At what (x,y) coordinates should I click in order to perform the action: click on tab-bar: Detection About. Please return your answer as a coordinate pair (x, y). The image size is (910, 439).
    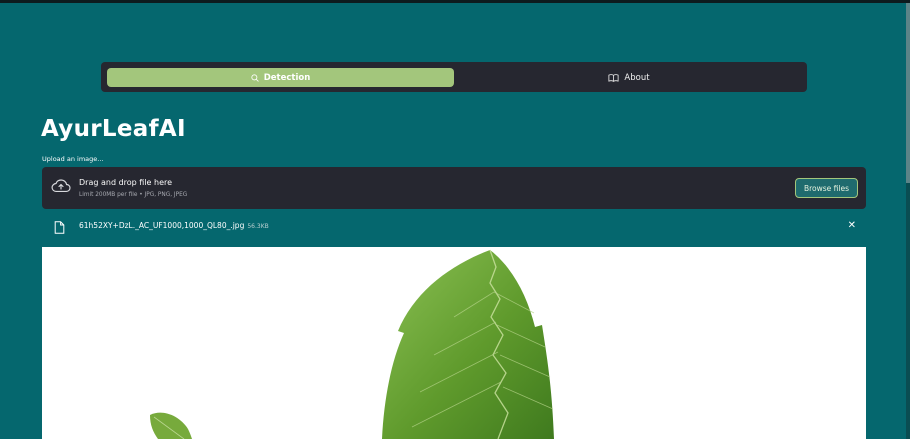
    Looking at the image, I should click on (454, 77).